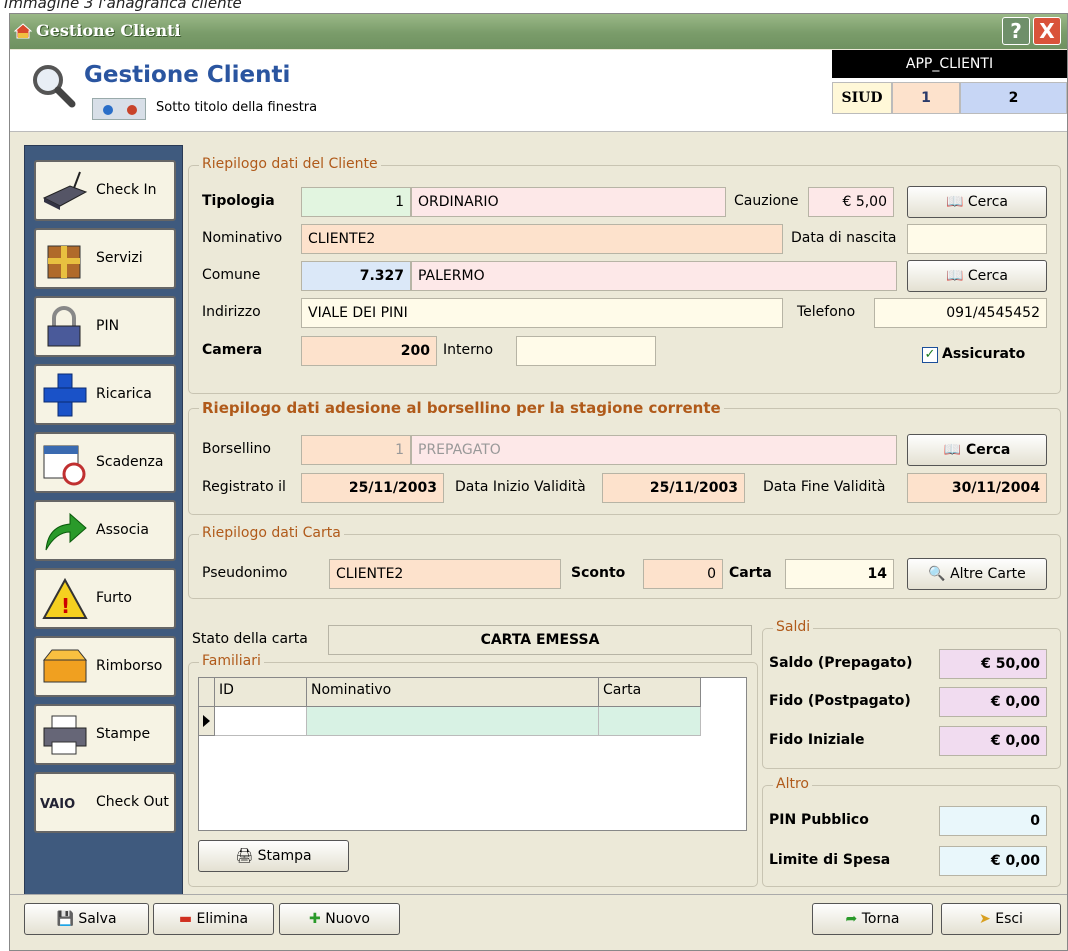 The height and width of the screenshot is (951, 1068). What do you see at coordinates (57, 804) in the screenshot?
I see `svg-text: VAIO` at bounding box center [57, 804].